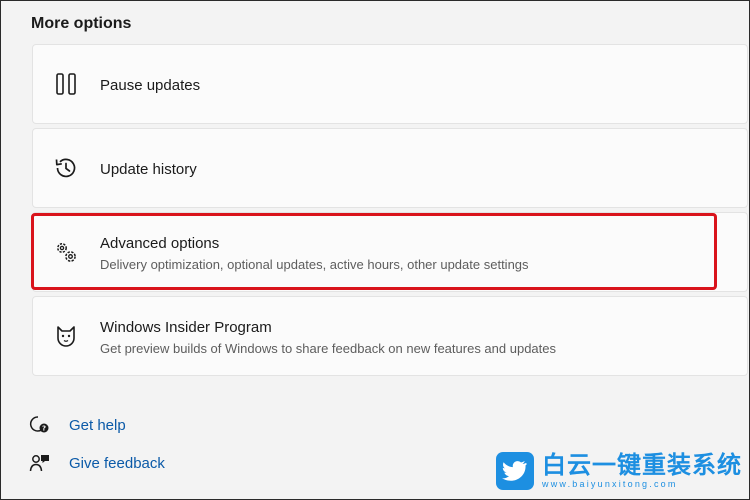  What do you see at coordinates (97, 425) in the screenshot?
I see `get-help-label: Get help` at bounding box center [97, 425].